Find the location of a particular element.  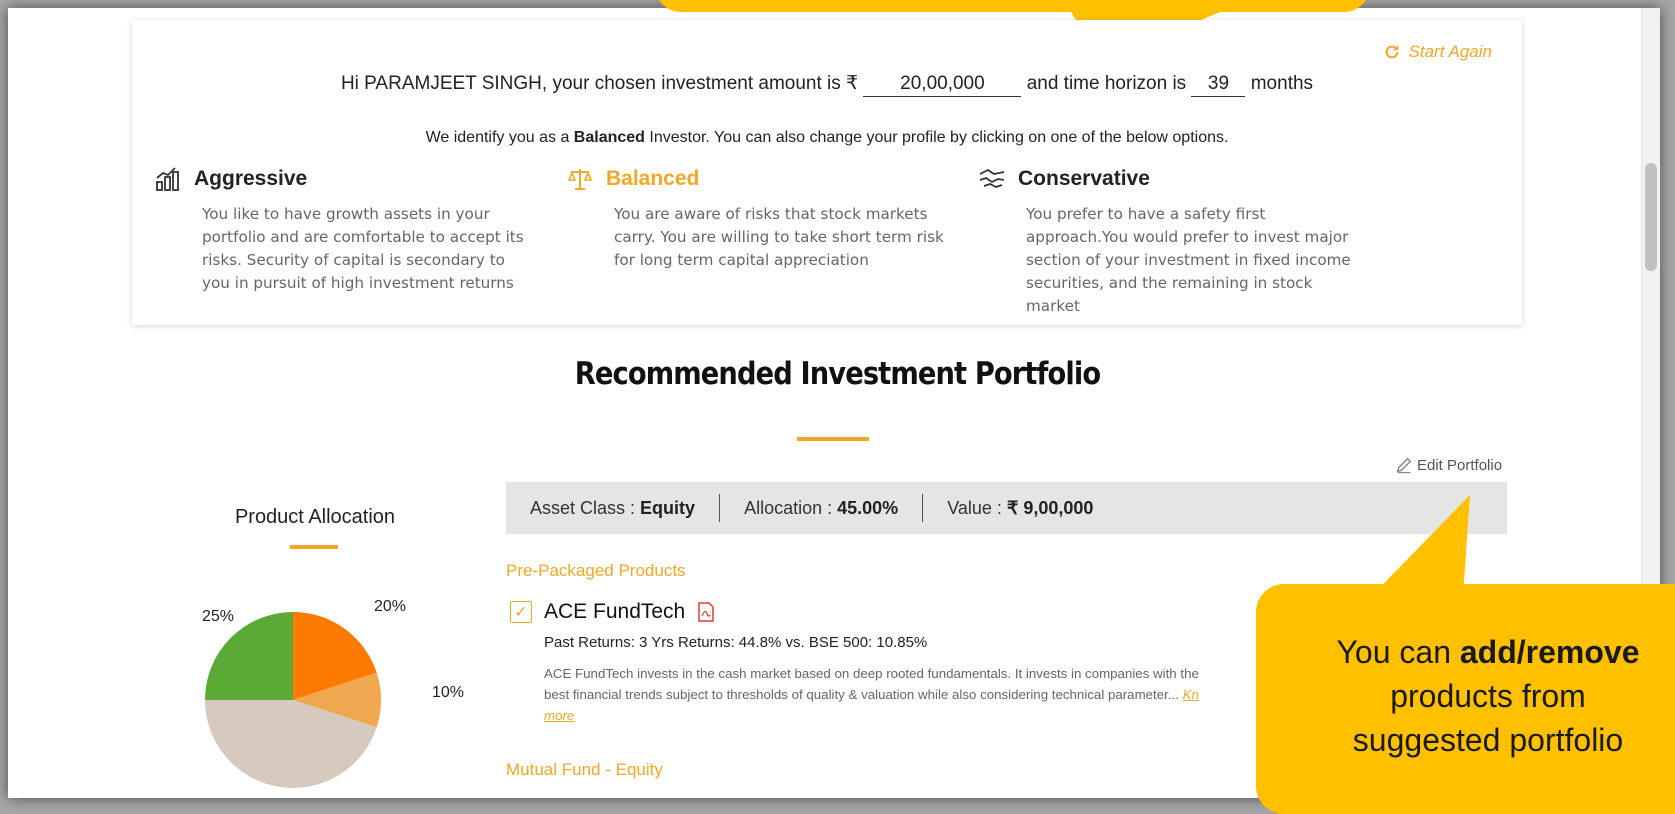

title-underline is located at coordinates (833, 439).